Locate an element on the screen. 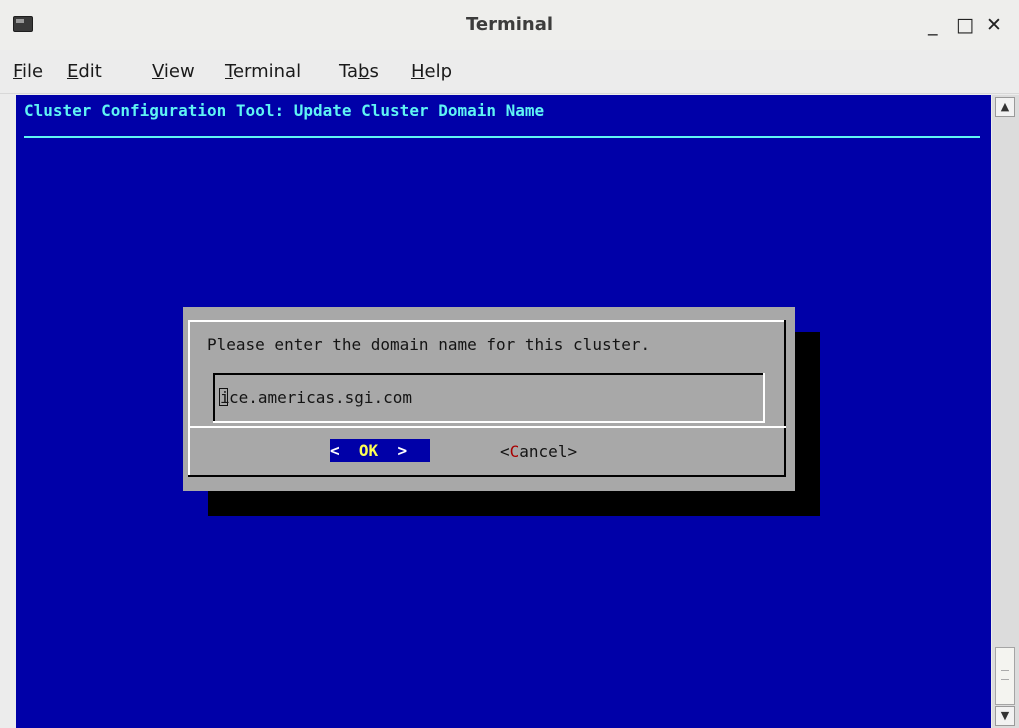 The width and height of the screenshot is (1019, 728). text-cursor: i is located at coordinates (224, 397).